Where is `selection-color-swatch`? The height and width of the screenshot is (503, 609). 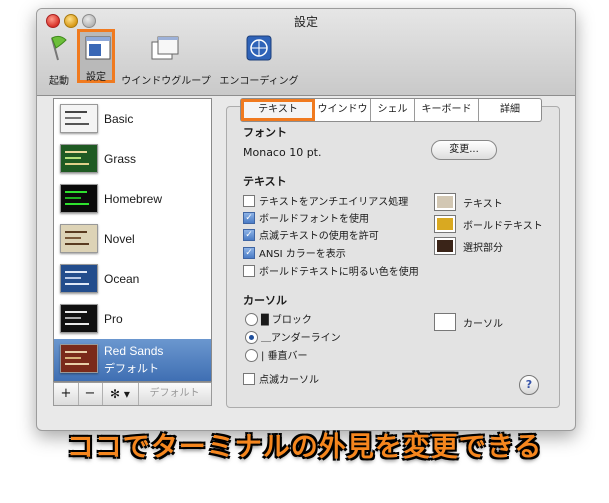
selection-color-swatch is located at coordinates (445, 246).